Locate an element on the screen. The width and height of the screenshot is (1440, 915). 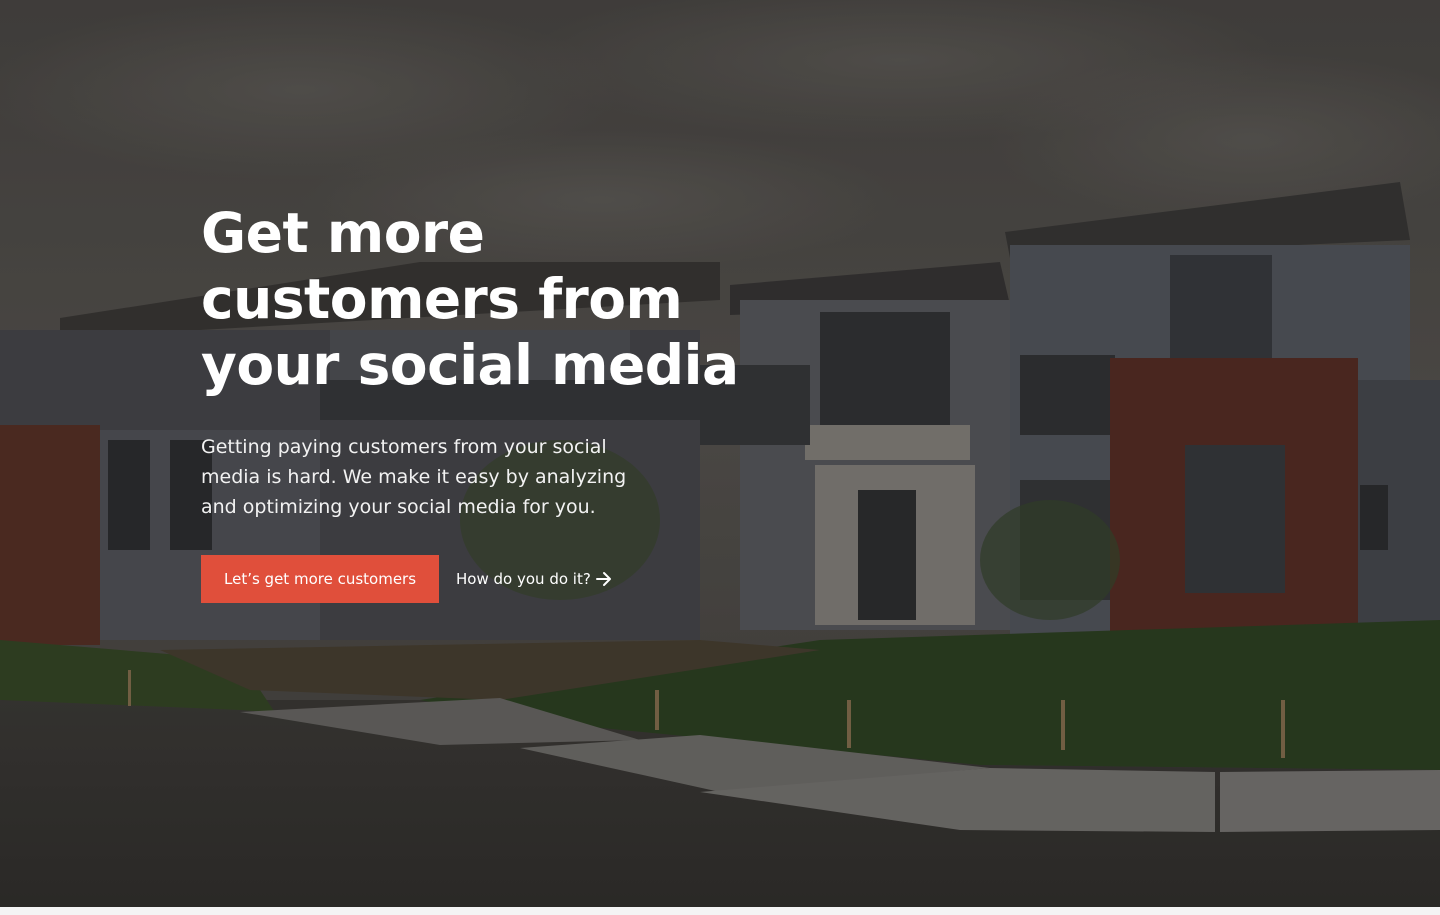
arrow-right-icon is located at coordinates (603, 579).